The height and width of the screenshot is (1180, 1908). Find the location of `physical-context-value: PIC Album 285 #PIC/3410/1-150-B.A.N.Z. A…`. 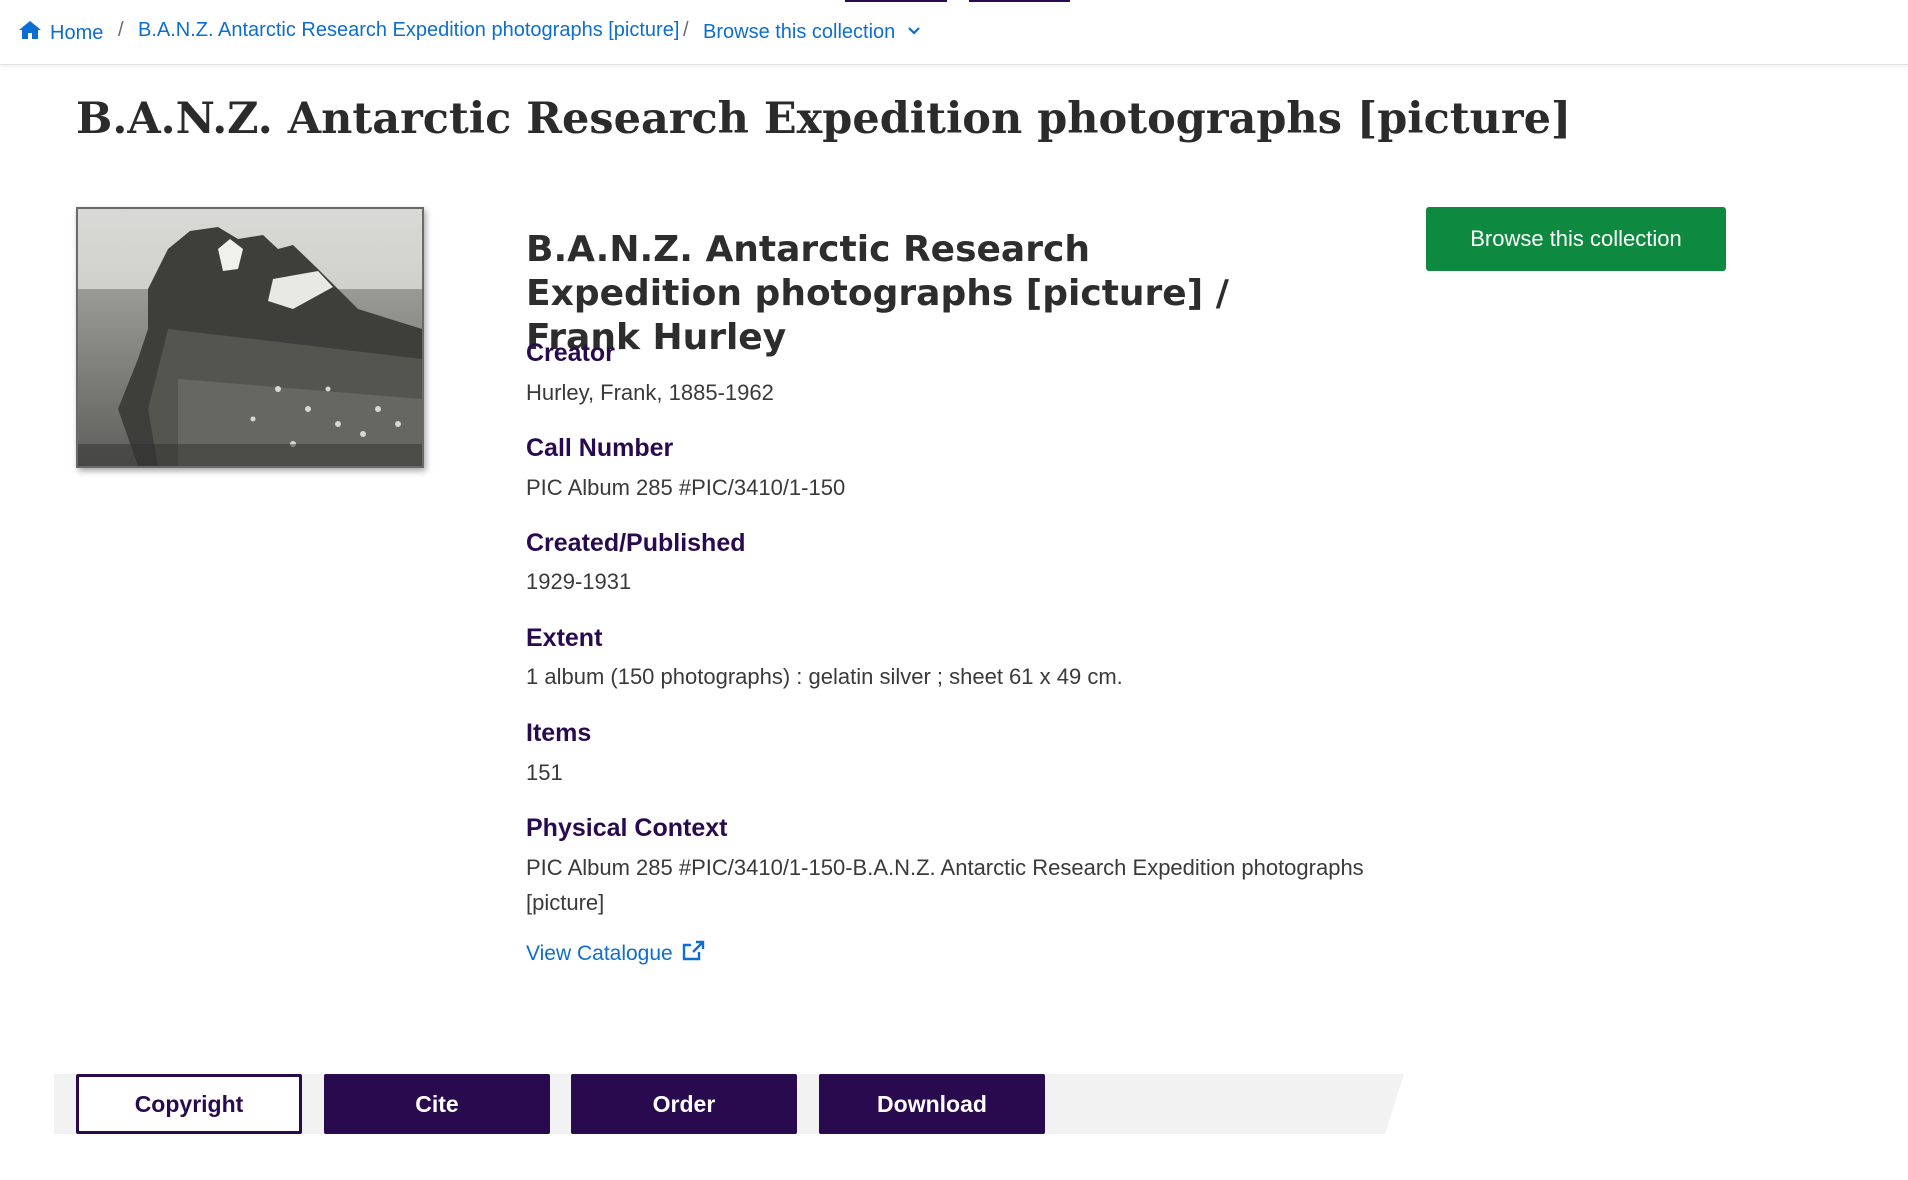

physical-context-value: PIC Album 285 #PIC/3410/1-150-B.A.N.Z. A… is located at coordinates (945, 885).